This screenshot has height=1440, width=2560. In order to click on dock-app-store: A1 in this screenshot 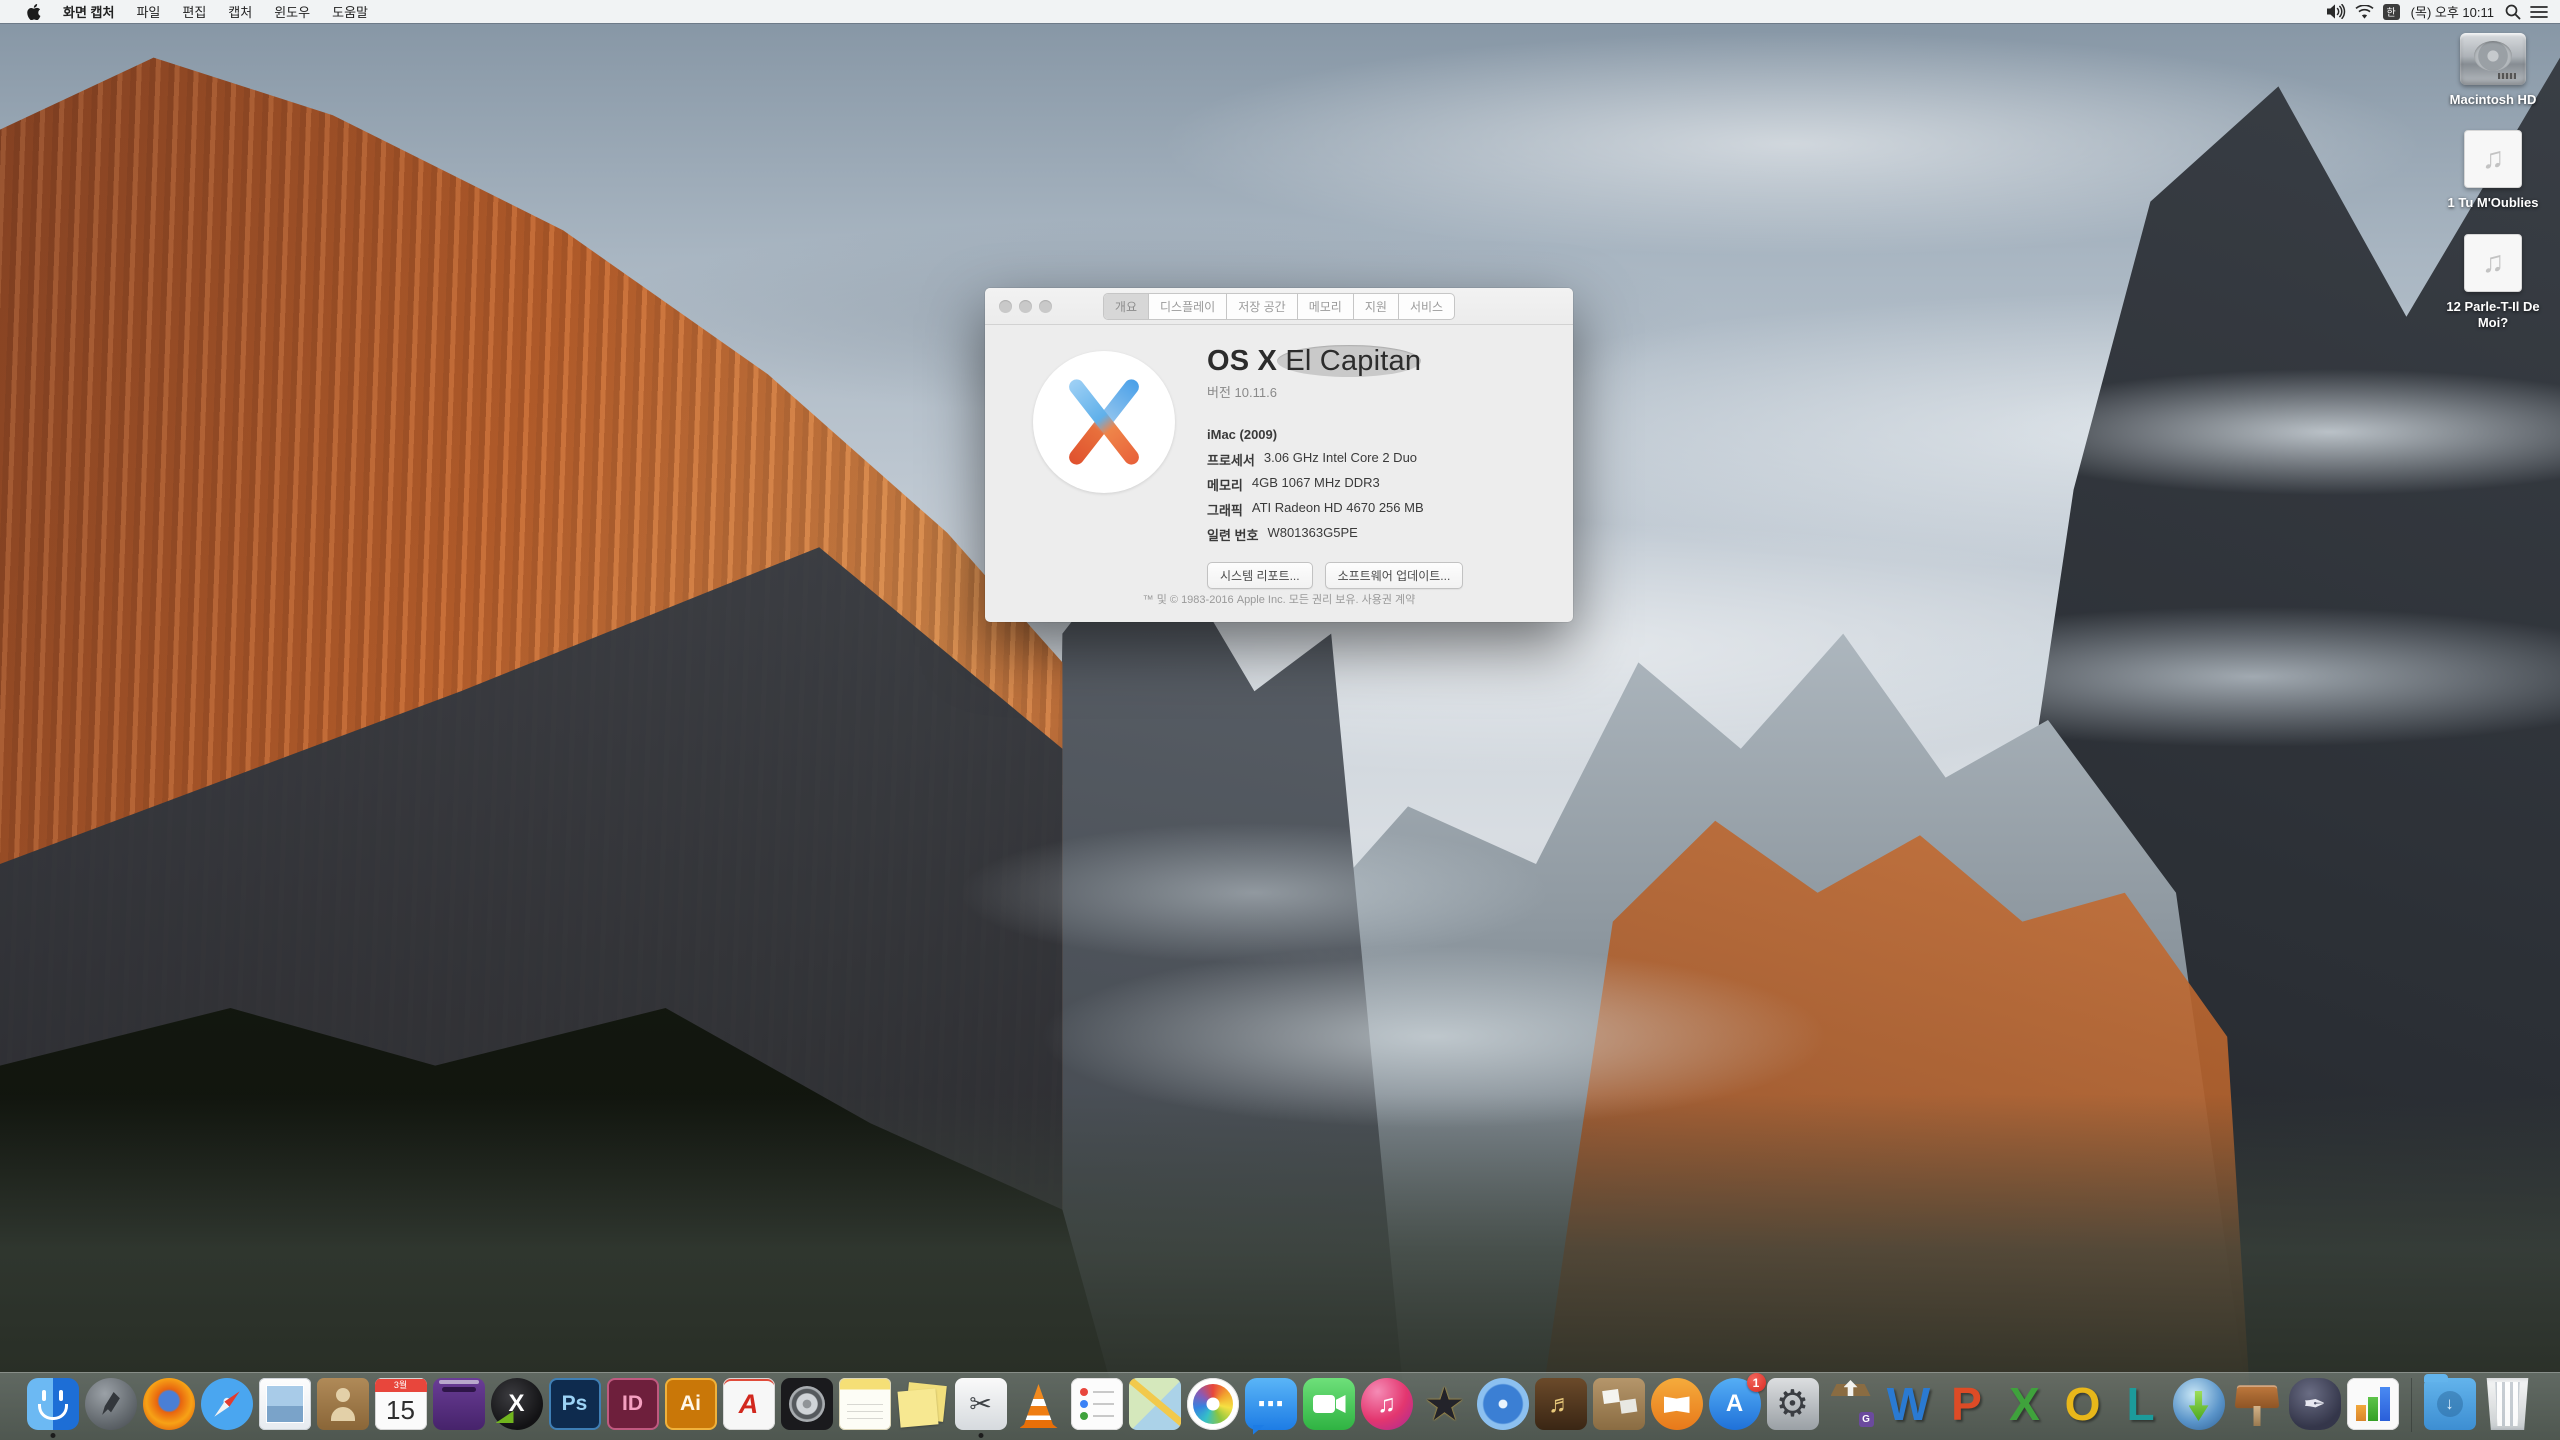, I will do `click(1737, 1401)`.